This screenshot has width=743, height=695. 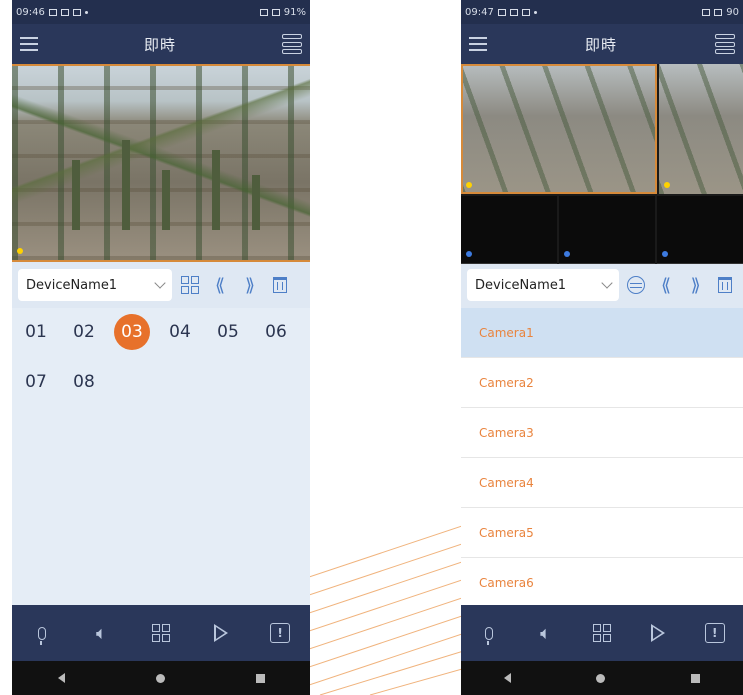 What do you see at coordinates (602, 333) in the screenshot?
I see `camera-list-item: Camera1` at bounding box center [602, 333].